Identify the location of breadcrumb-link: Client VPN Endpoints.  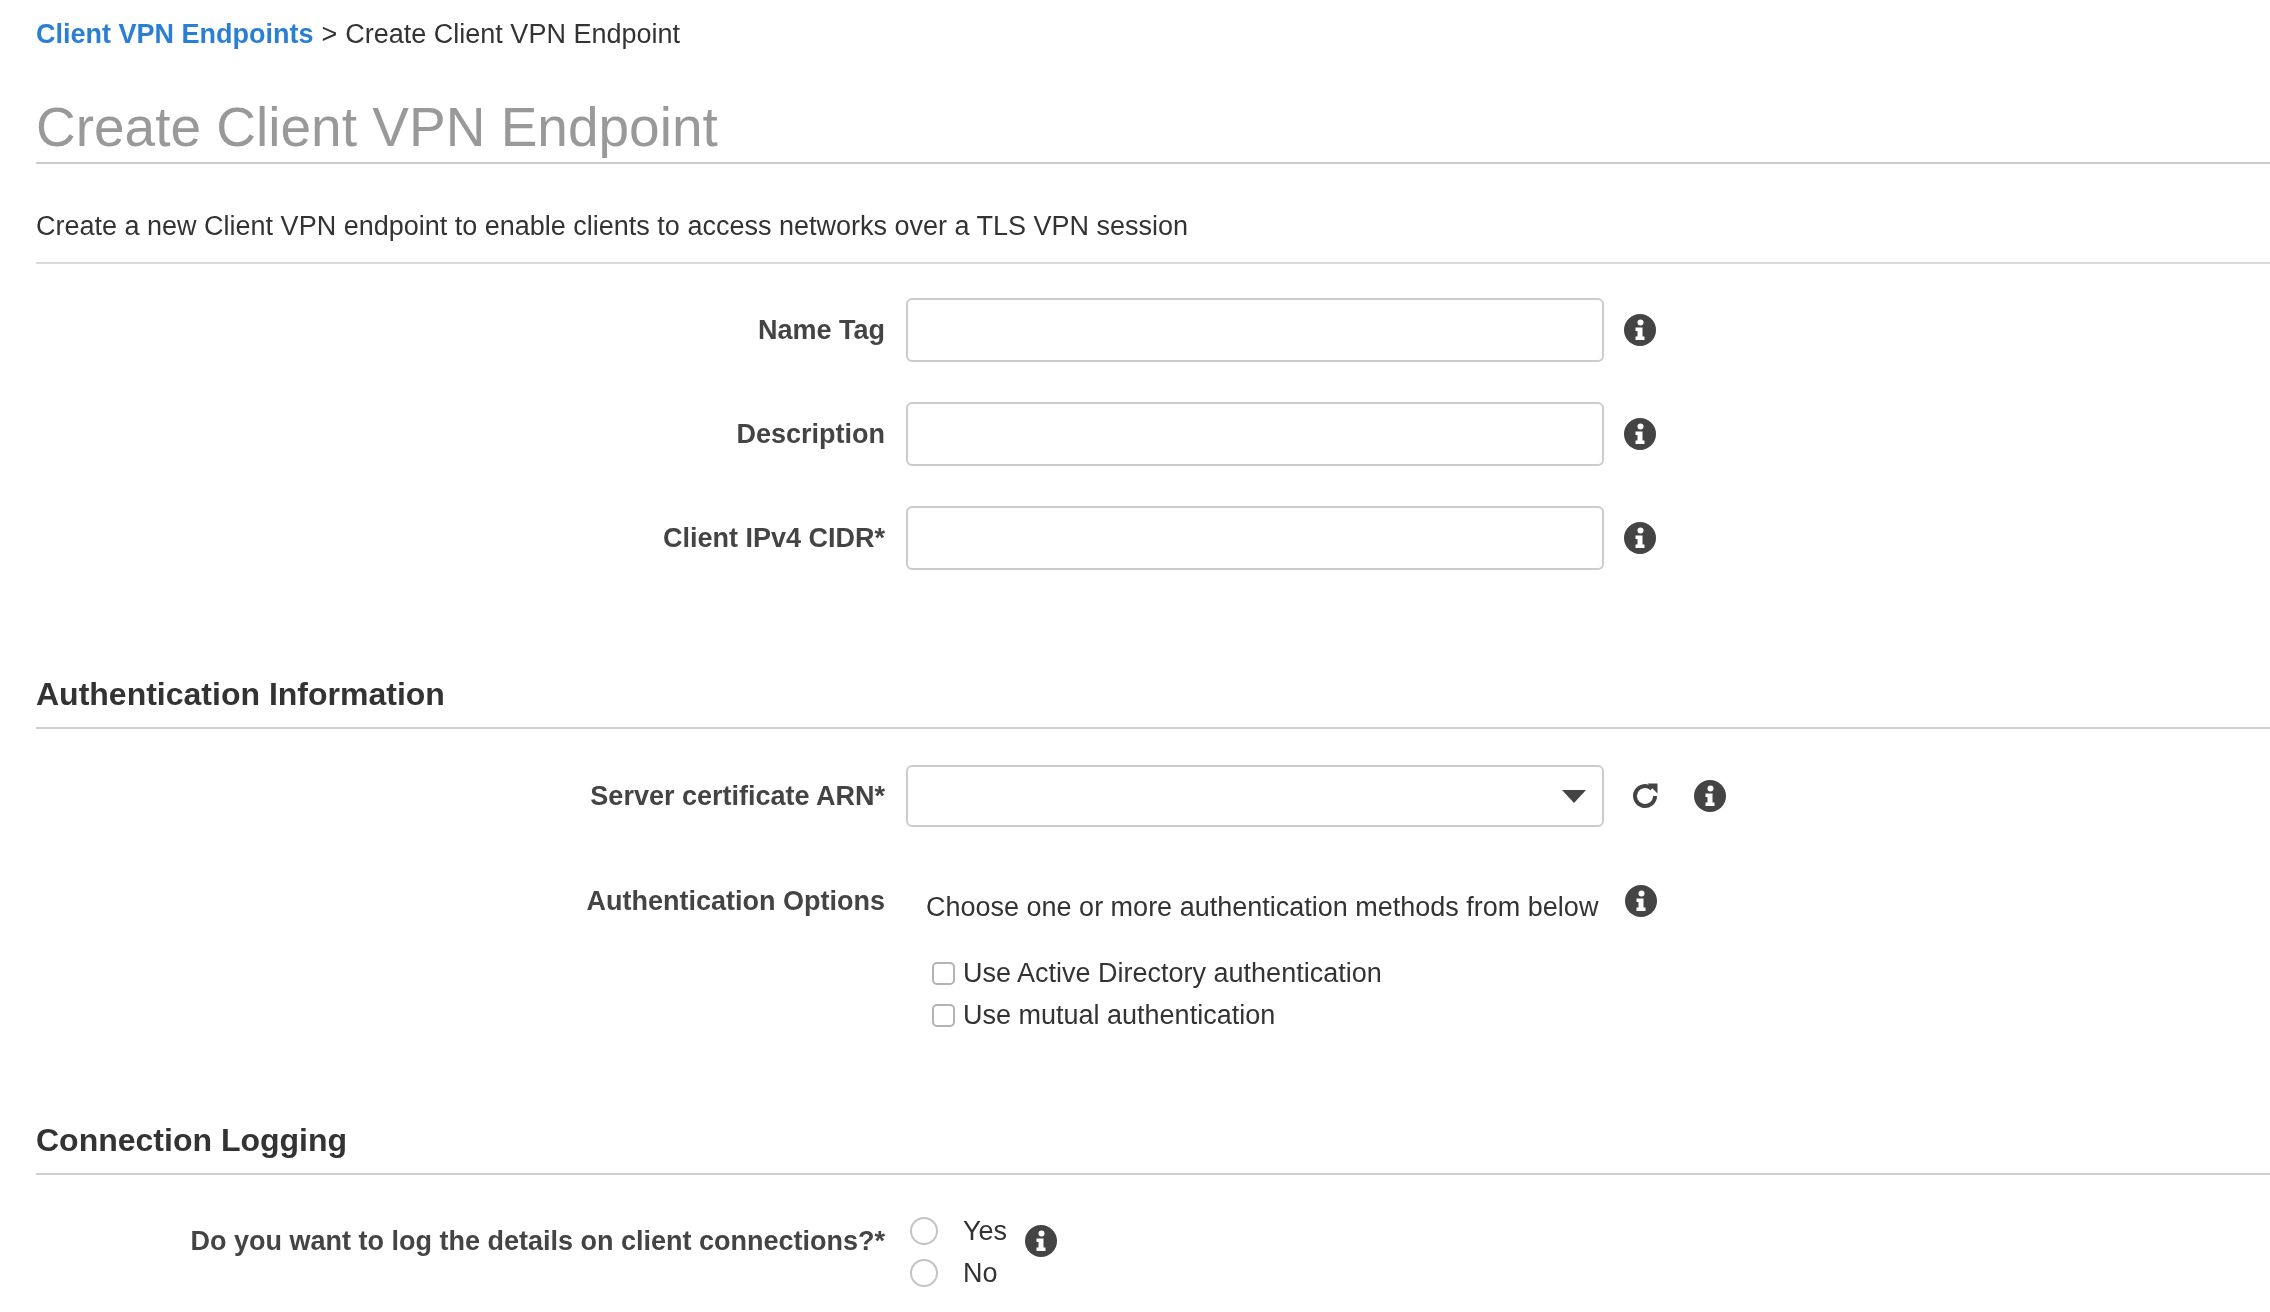
(175, 34).